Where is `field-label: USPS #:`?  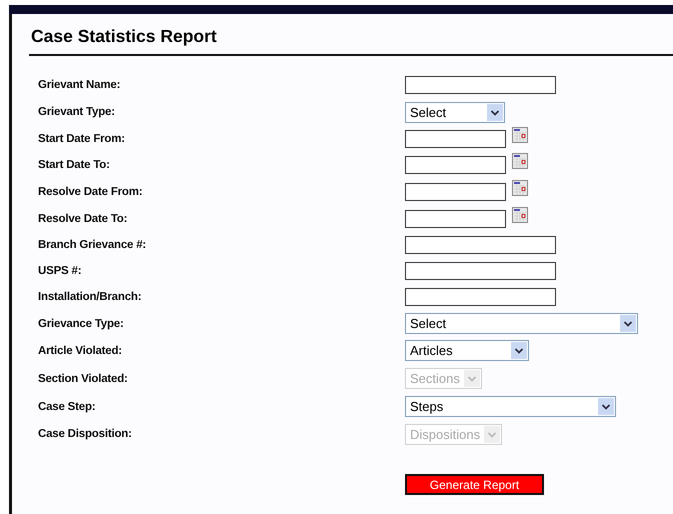
field-label: USPS #: is located at coordinates (59, 271).